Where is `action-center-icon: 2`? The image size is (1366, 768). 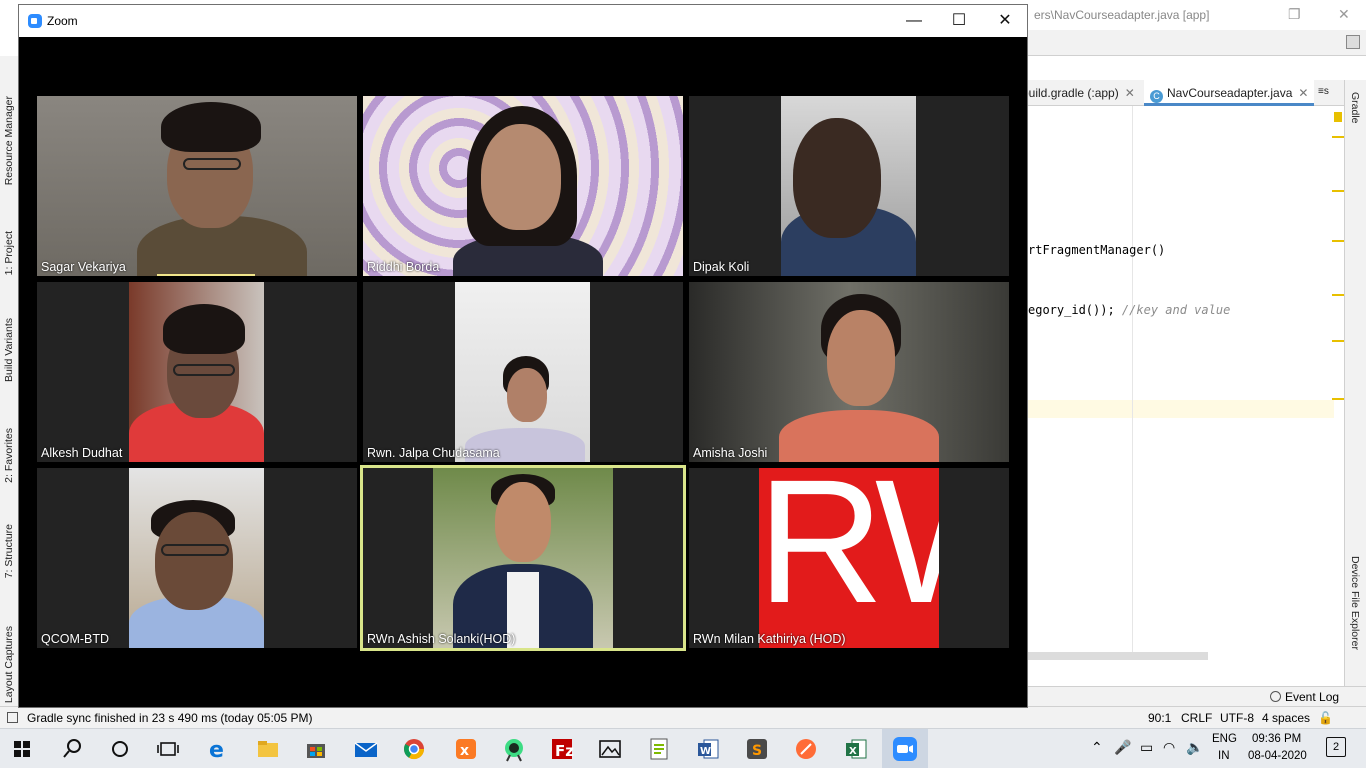
action-center-icon: 2 is located at coordinates (1336, 747).